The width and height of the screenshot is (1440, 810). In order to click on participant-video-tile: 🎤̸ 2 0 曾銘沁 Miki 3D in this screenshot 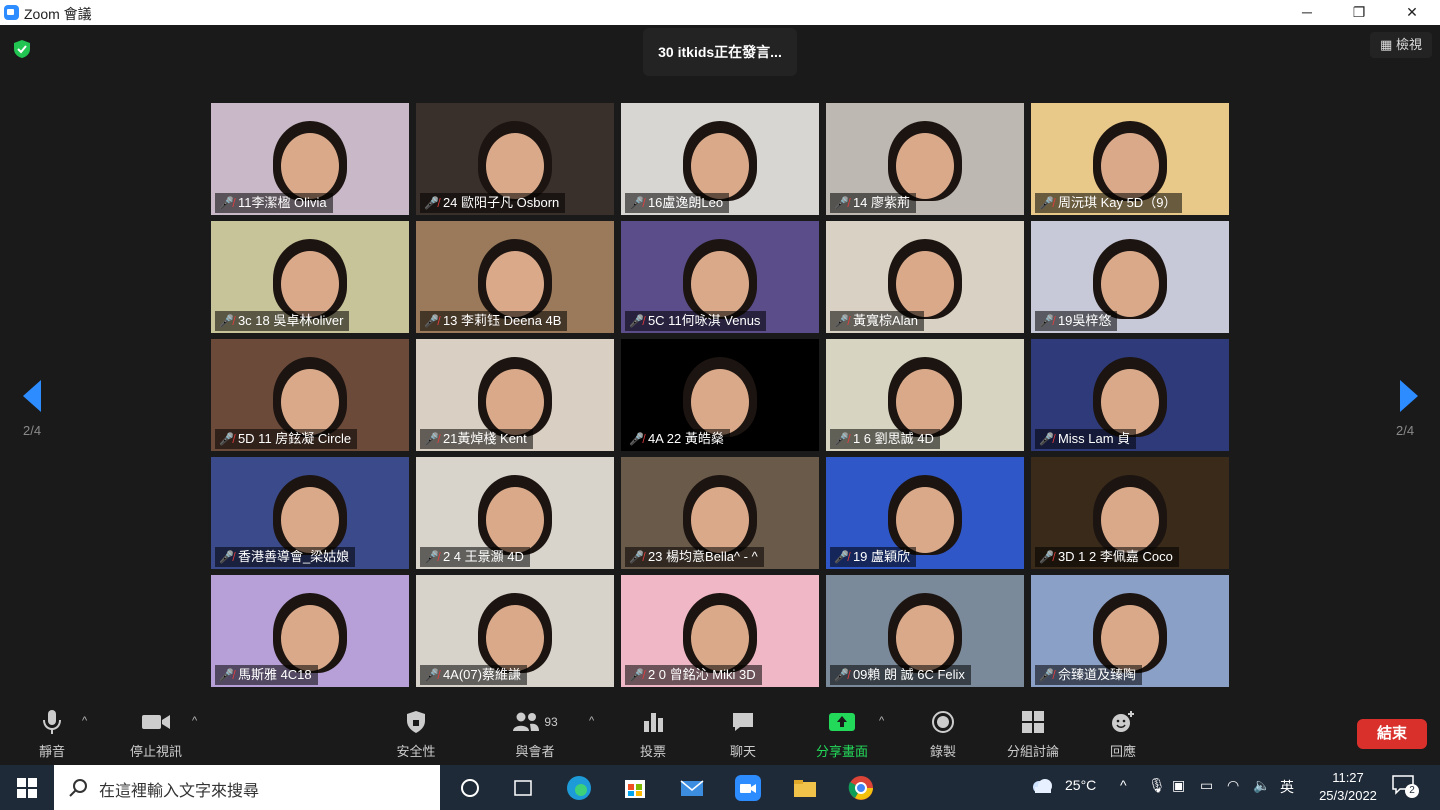, I will do `click(720, 631)`.